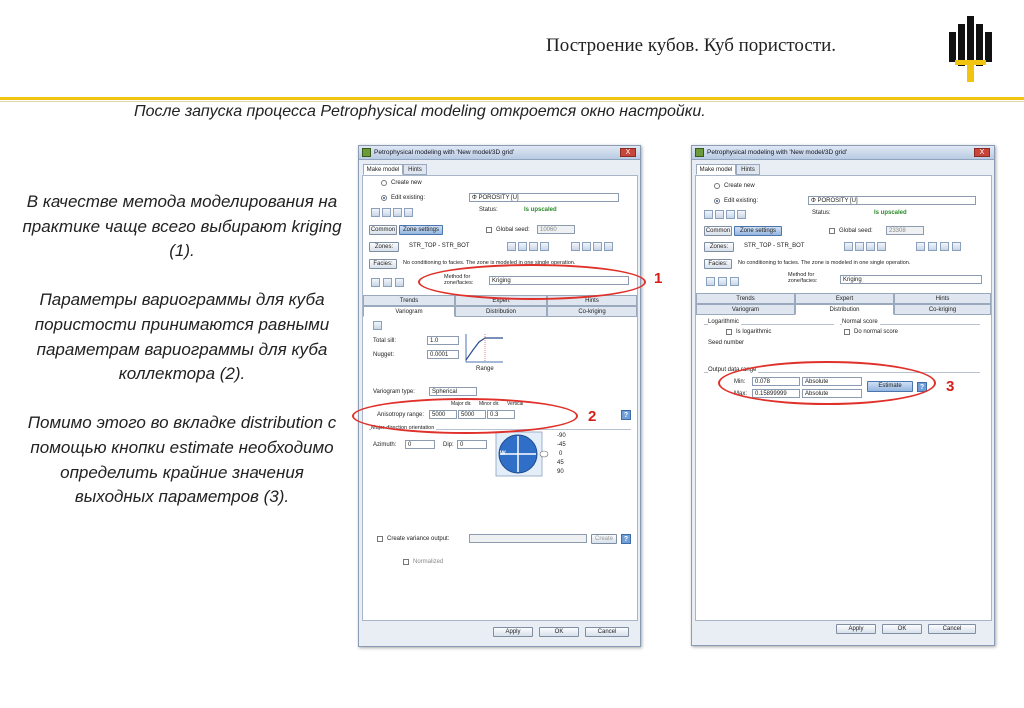  I want to click on variogram-icon, so click(377, 325).